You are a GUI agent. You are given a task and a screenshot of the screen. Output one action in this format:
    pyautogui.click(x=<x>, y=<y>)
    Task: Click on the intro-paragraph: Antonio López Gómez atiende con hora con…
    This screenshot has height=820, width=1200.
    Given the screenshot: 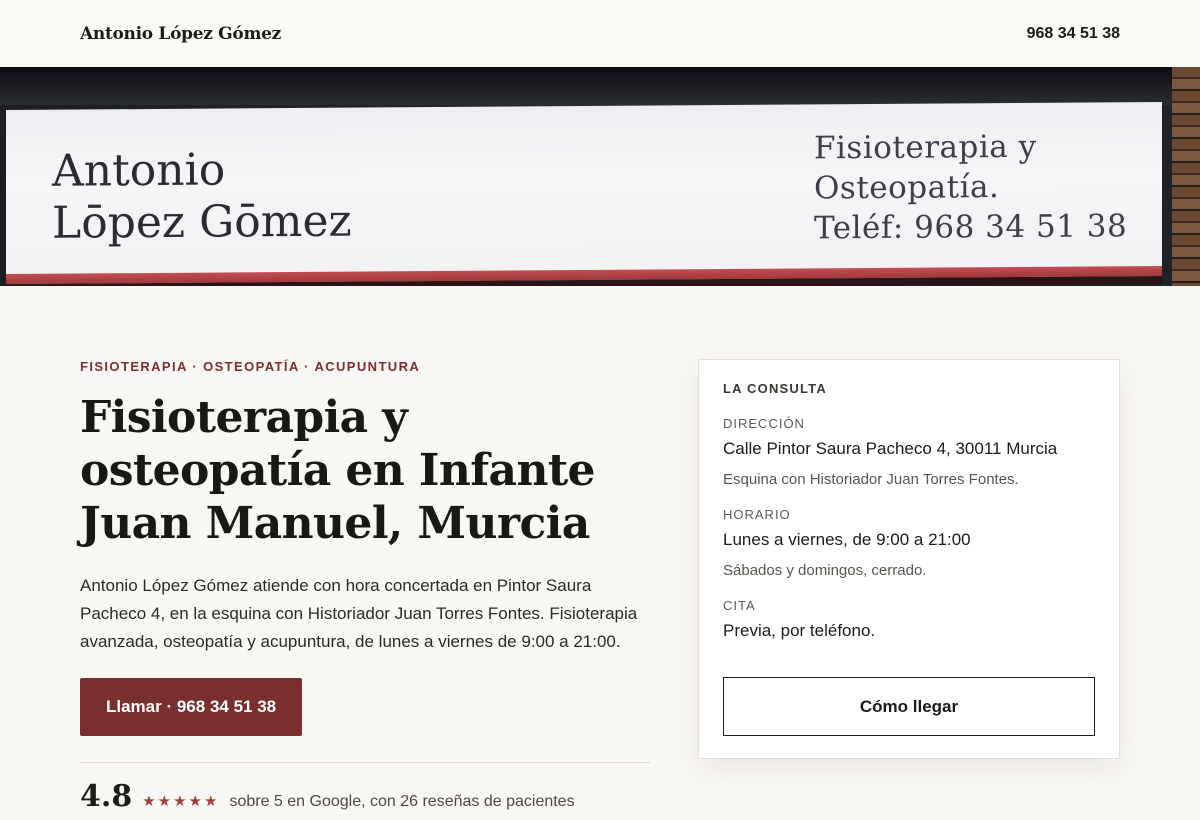 What is the action you would take?
    pyautogui.click(x=359, y=613)
    